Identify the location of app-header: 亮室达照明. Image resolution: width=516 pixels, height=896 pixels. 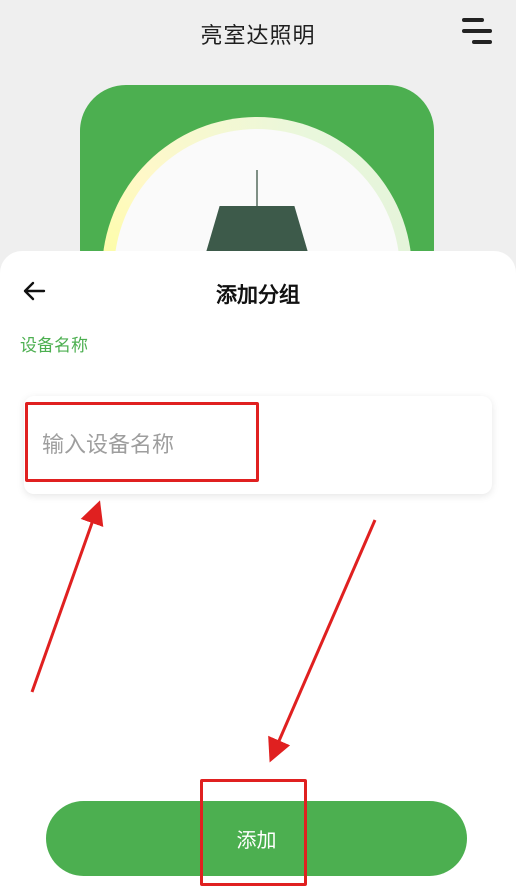
(258, 32).